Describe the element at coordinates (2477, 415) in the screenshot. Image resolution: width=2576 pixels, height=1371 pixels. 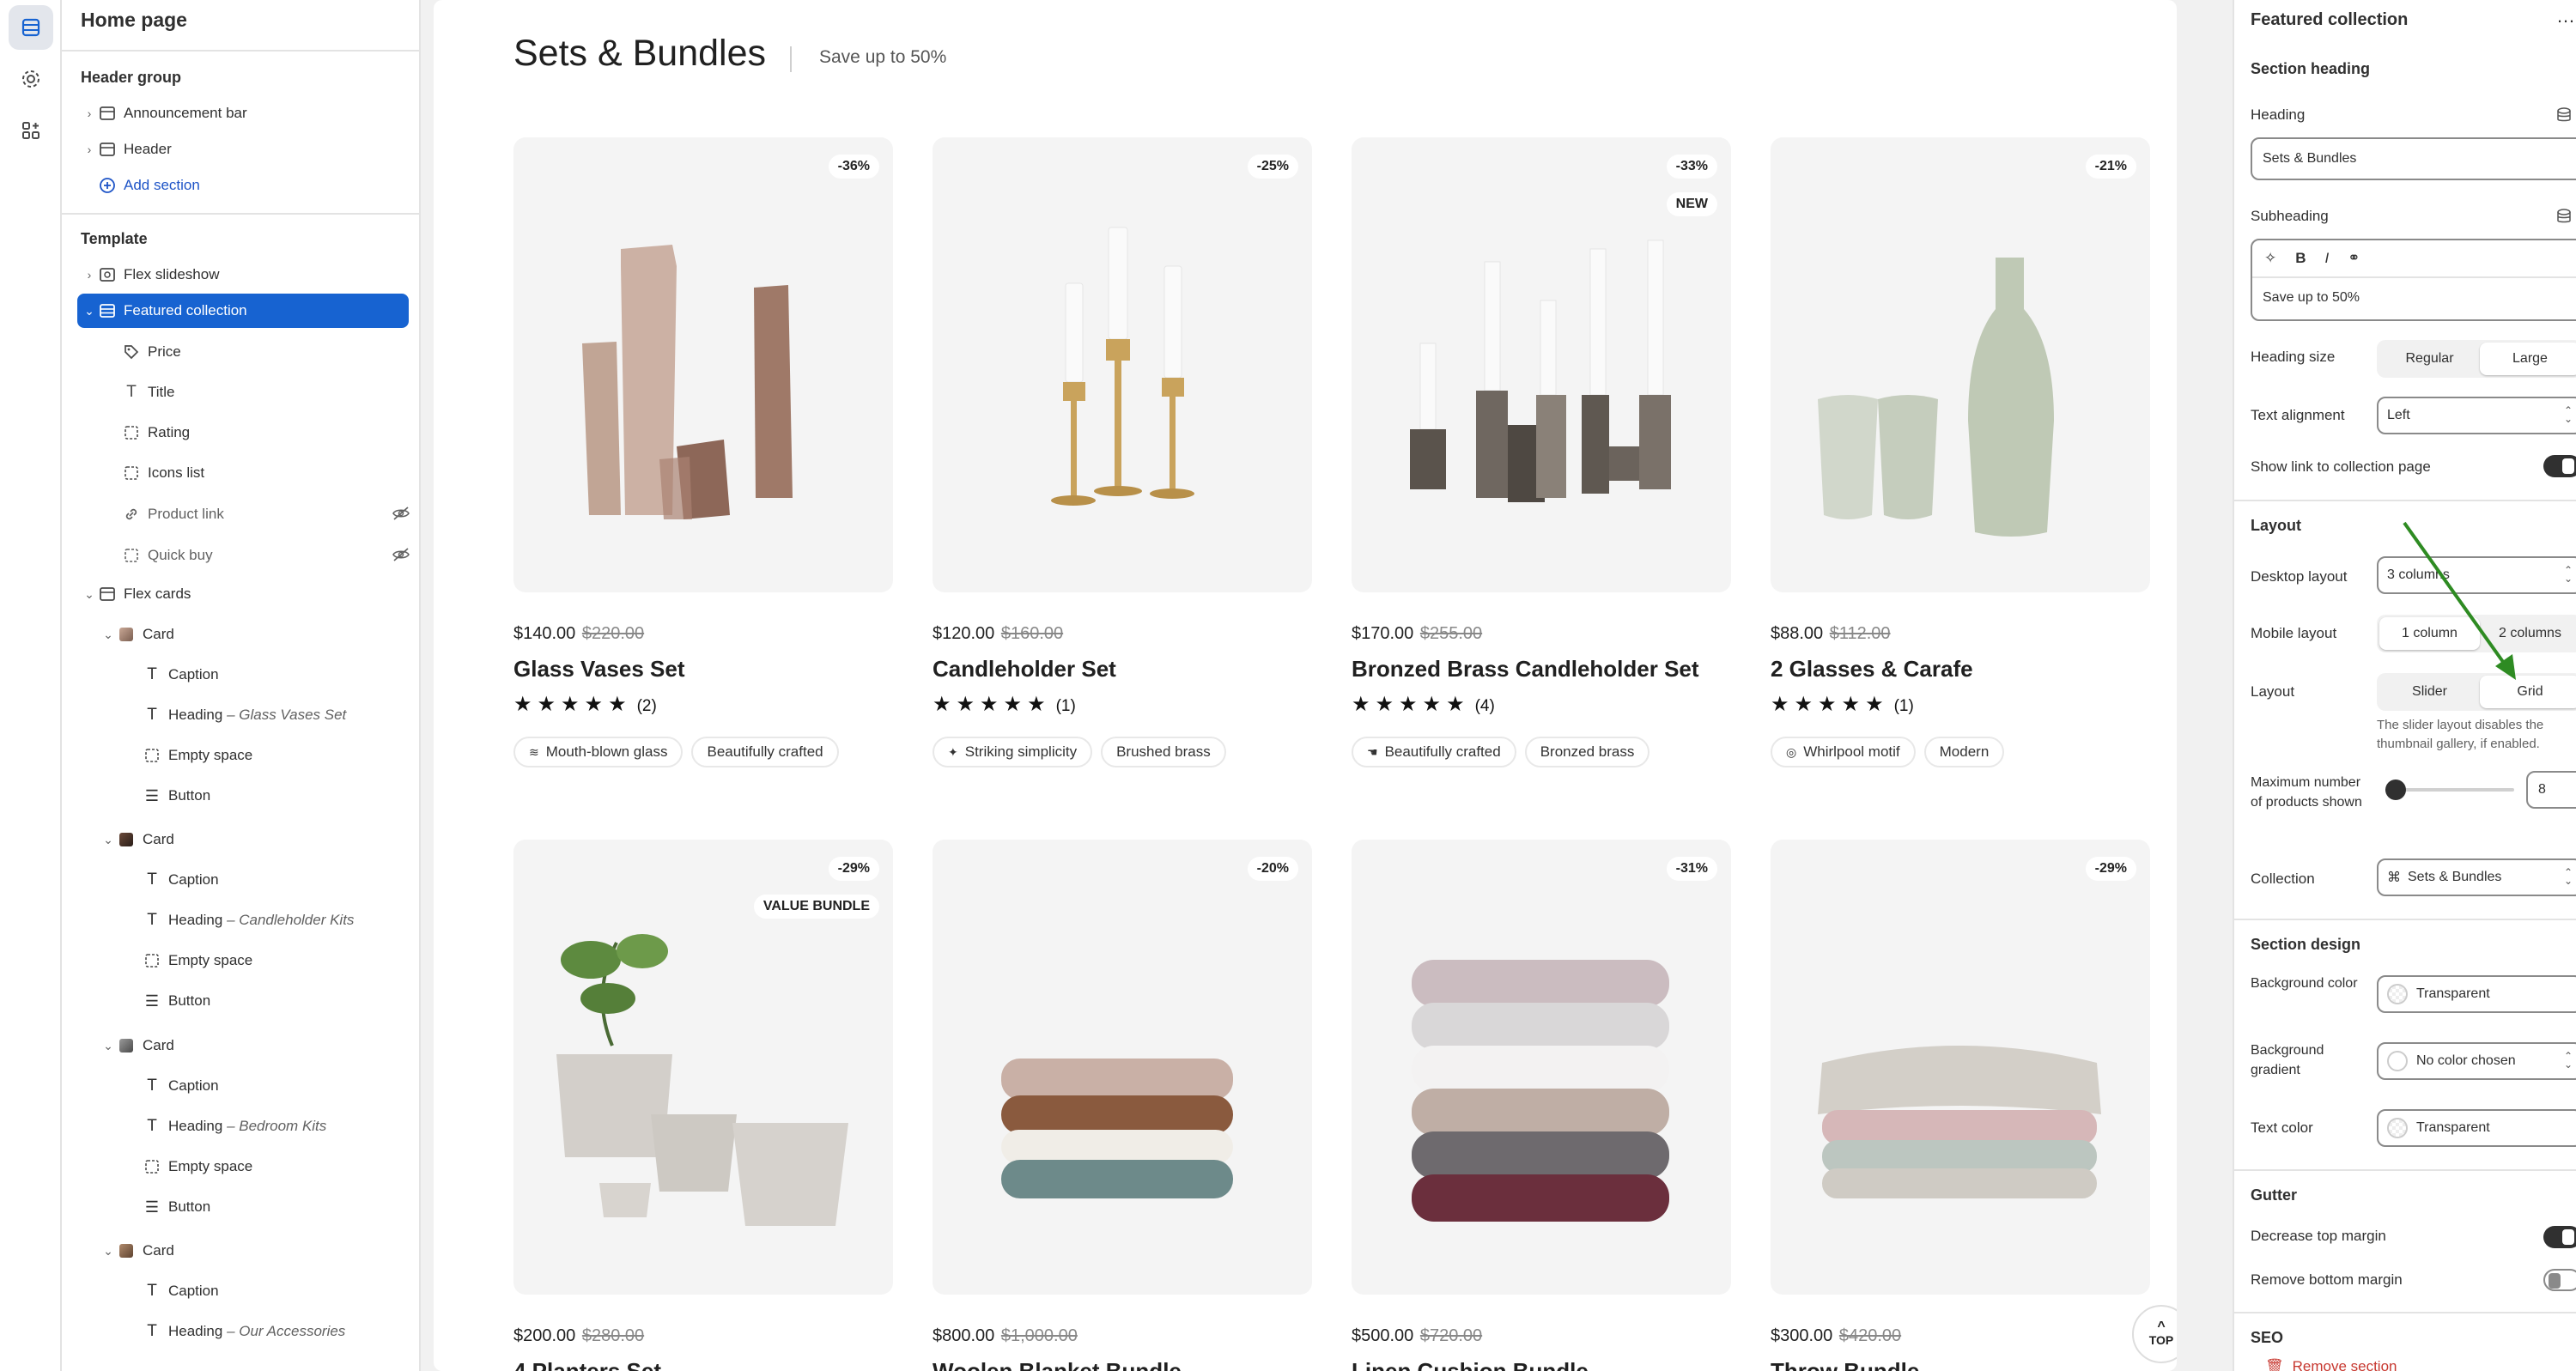
I see `text-alignment-select: Left ⌃ ⌄` at that location.